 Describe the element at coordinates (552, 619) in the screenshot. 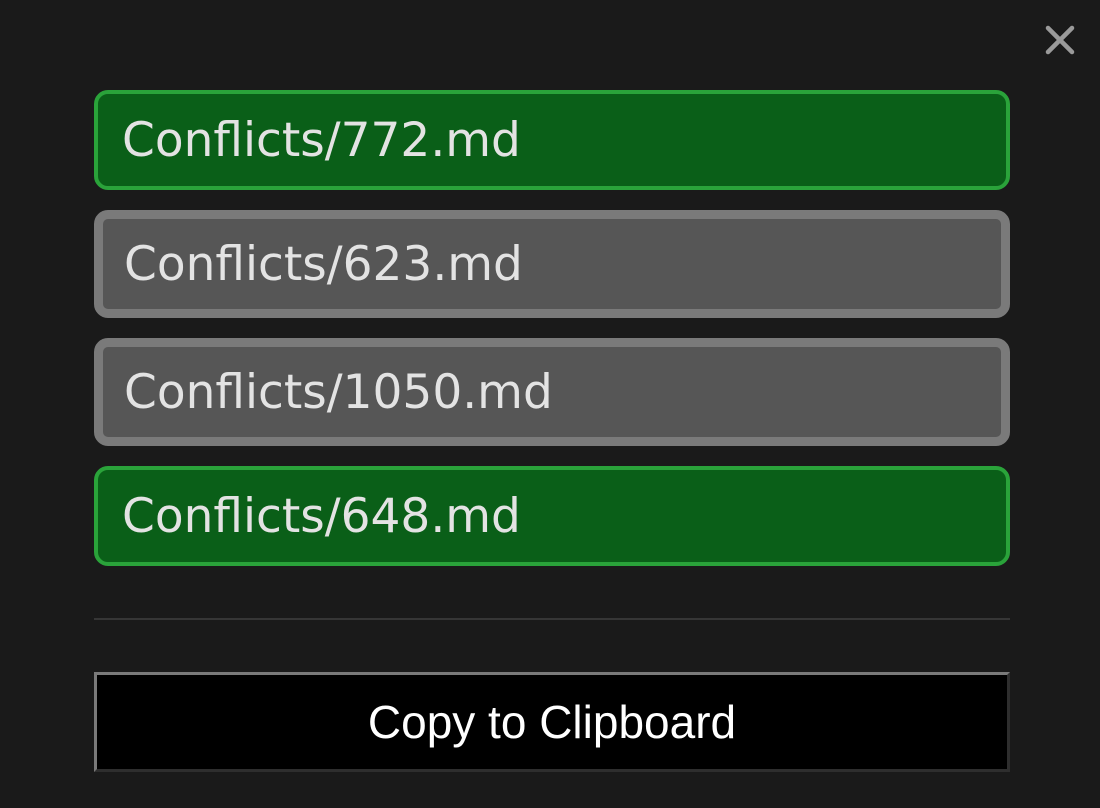

I see `divider` at that location.